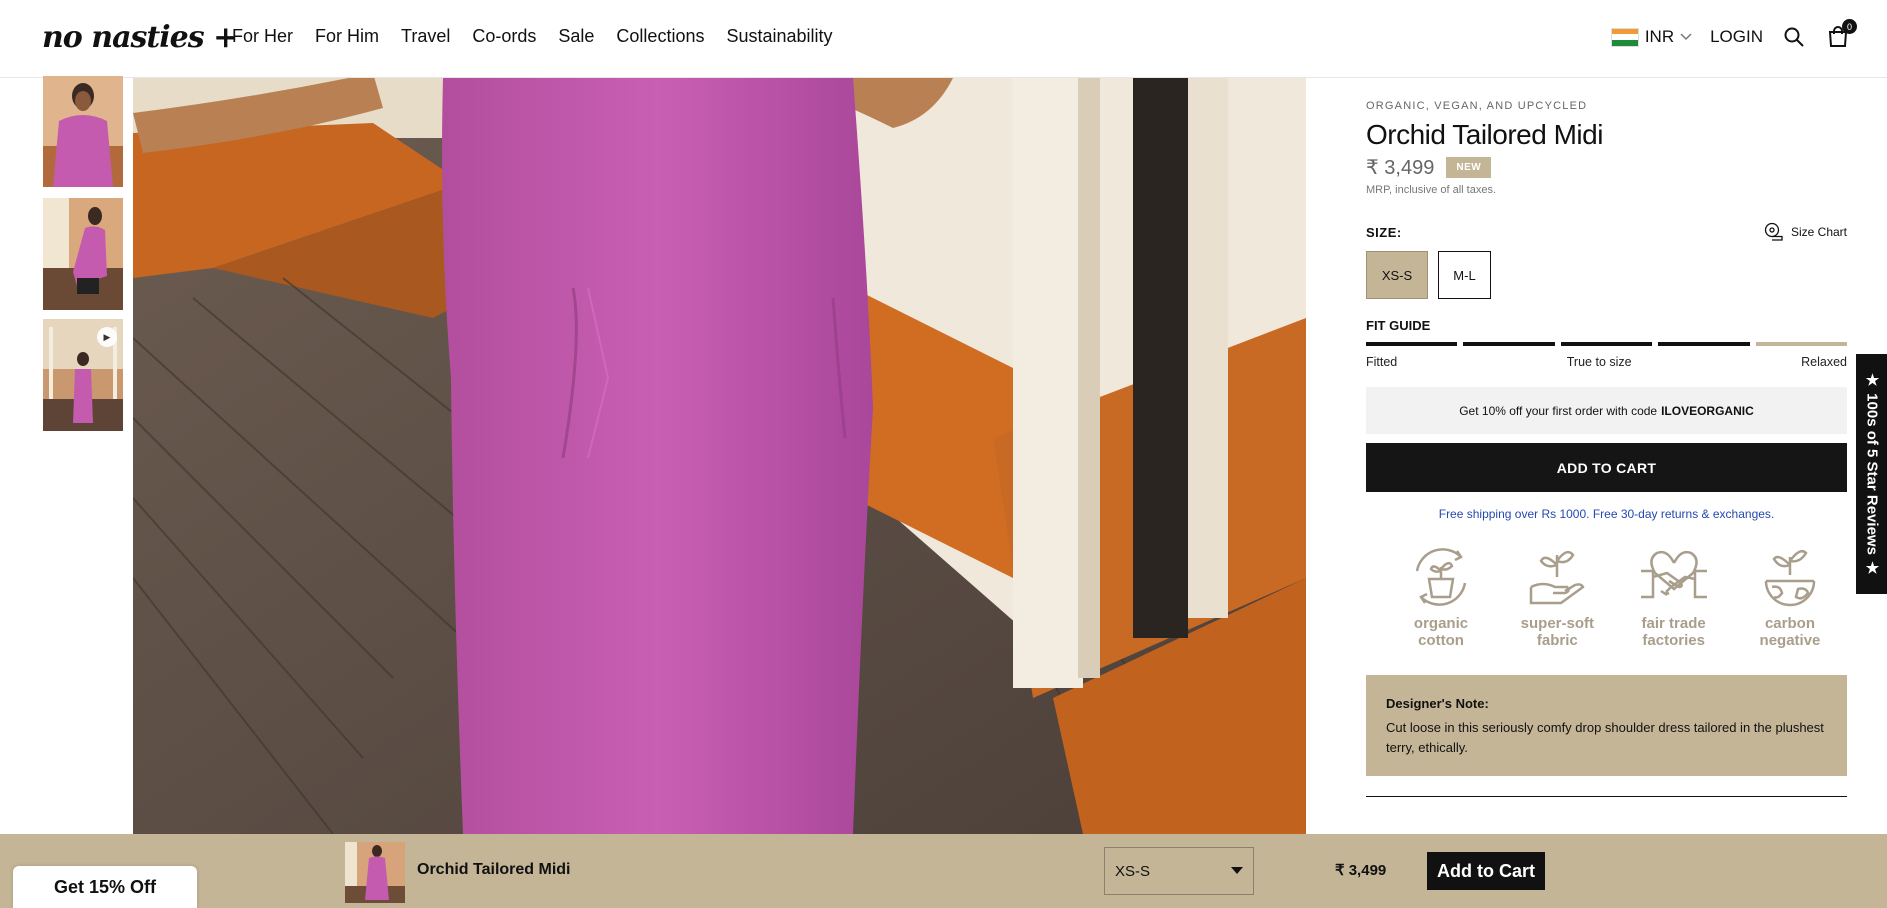 This screenshot has width=1887, height=908. I want to click on fit-segment-active, so click(1801, 344).